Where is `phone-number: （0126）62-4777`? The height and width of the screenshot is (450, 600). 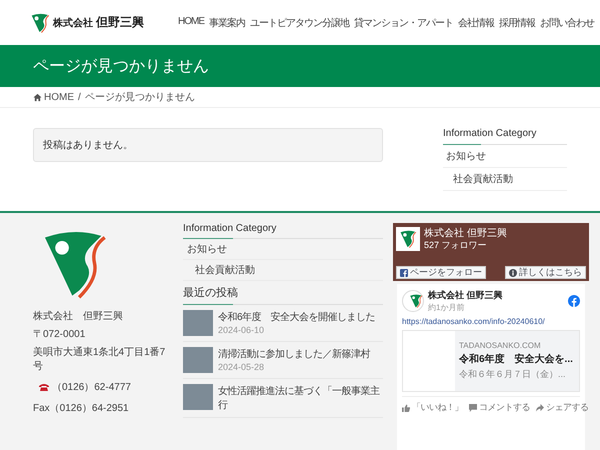 phone-number: （0126）62-4777 is located at coordinates (91, 387).